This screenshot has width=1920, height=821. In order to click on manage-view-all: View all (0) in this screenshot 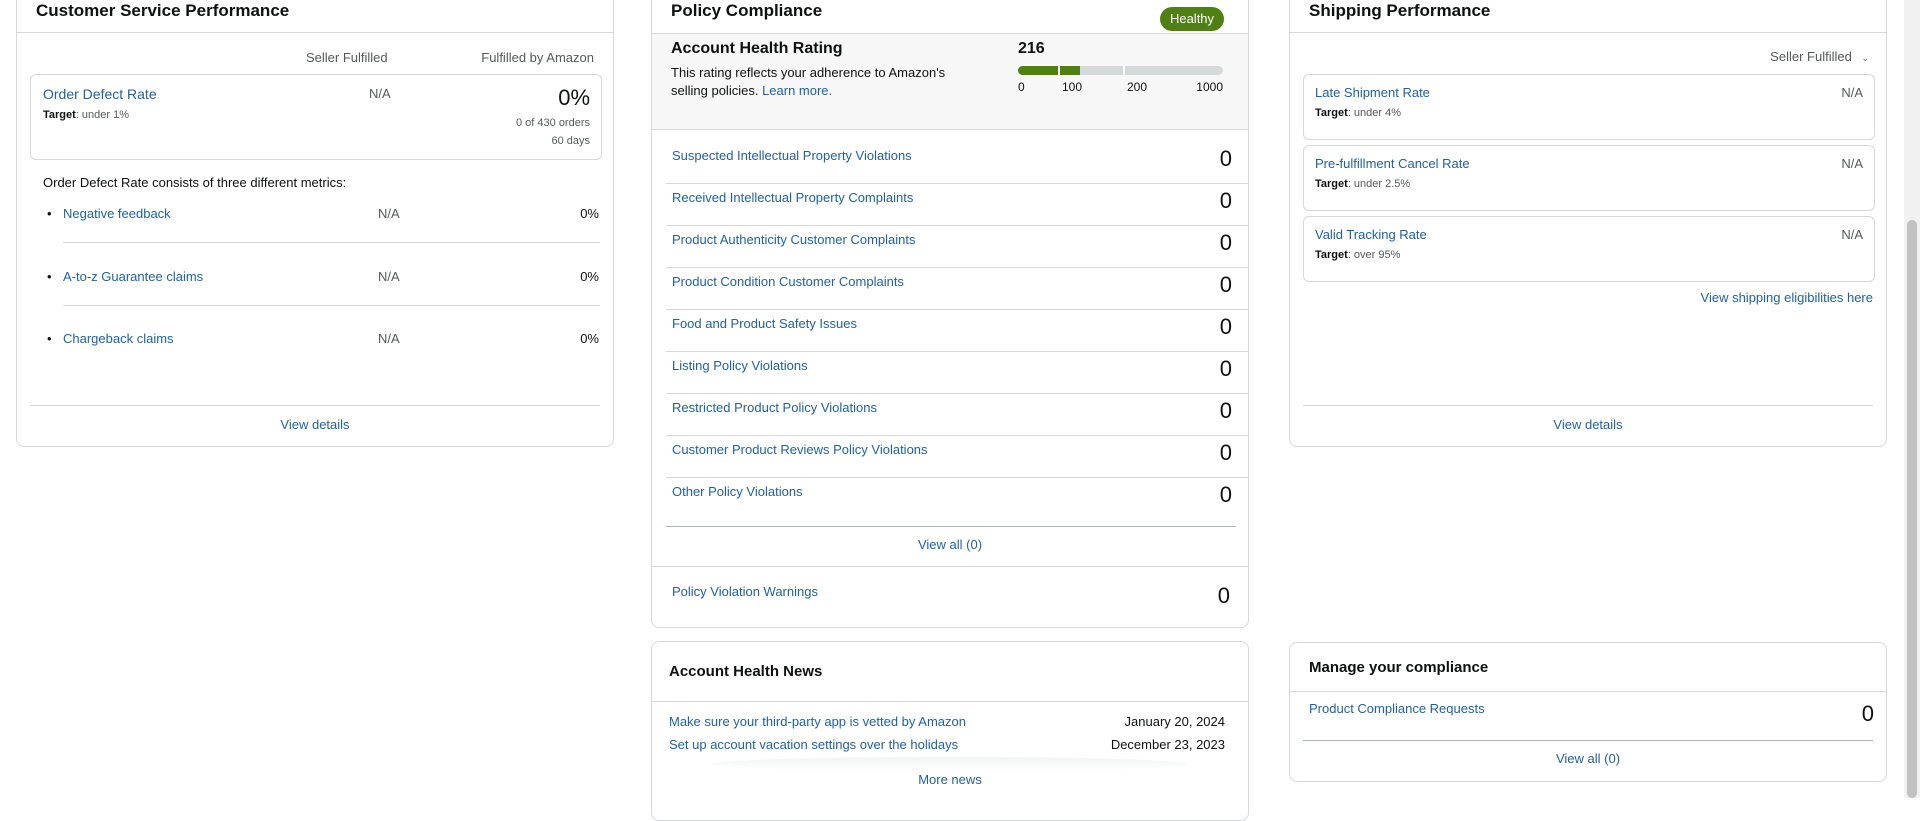, I will do `click(1588, 758)`.